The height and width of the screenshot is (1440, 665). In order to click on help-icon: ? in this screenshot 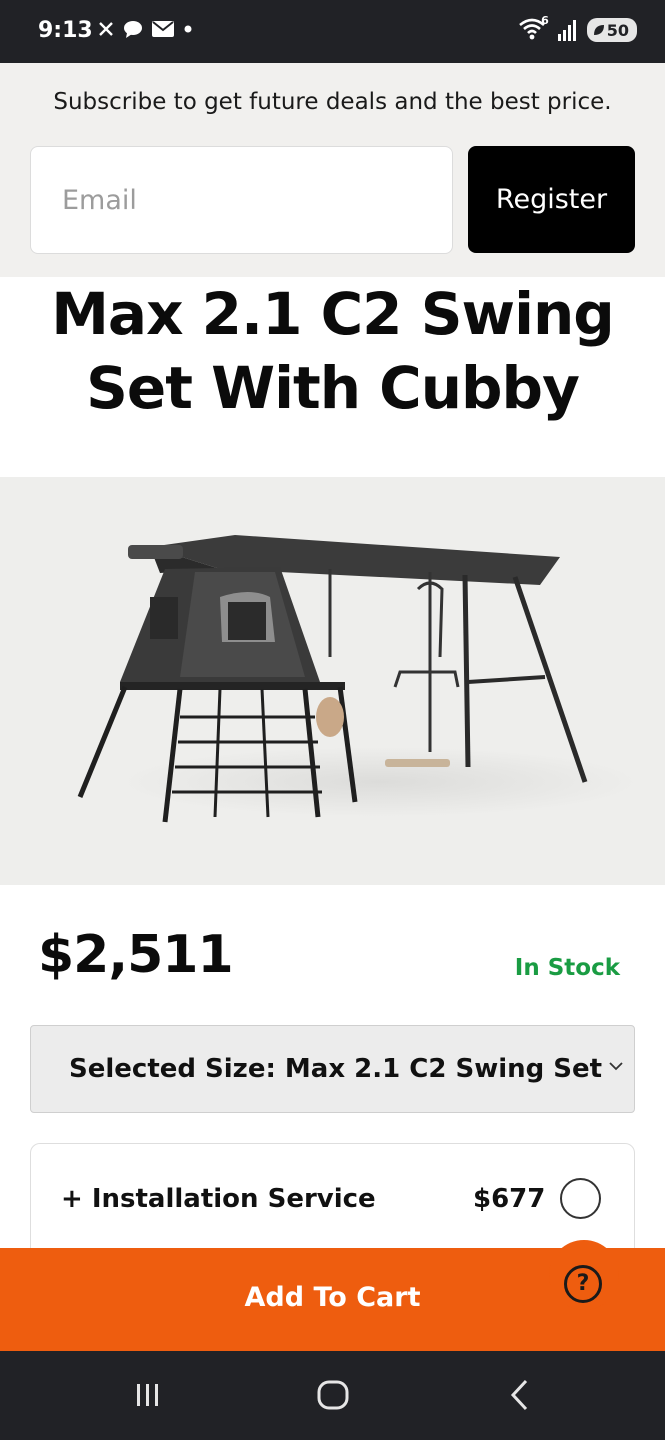, I will do `click(583, 1284)`.